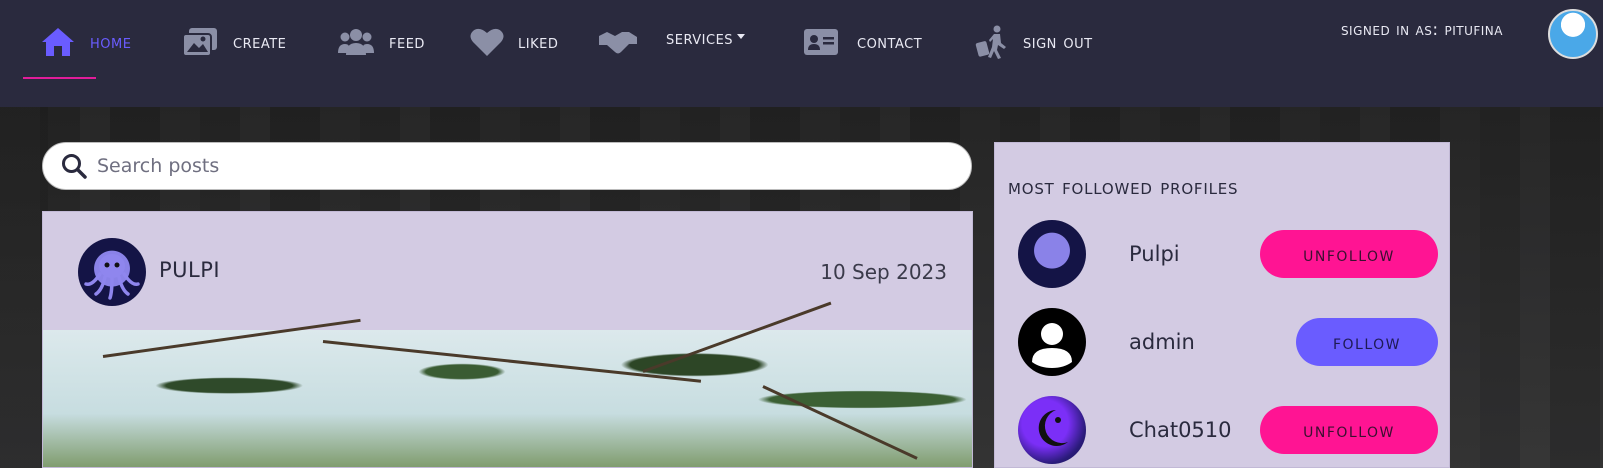 This screenshot has width=1603, height=468. I want to click on post-author-avatar, so click(112, 272).